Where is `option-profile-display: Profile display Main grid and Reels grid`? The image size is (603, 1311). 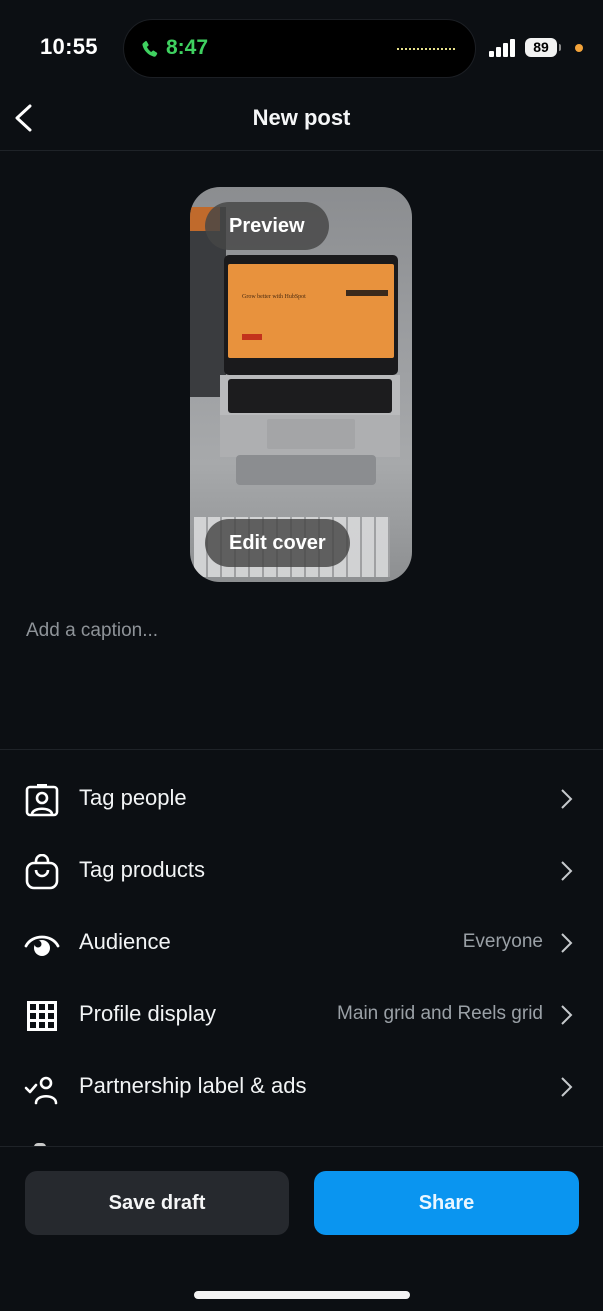 option-profile-display: Profile display Main grid and Reels grid is located at coordinates (301, 1015).